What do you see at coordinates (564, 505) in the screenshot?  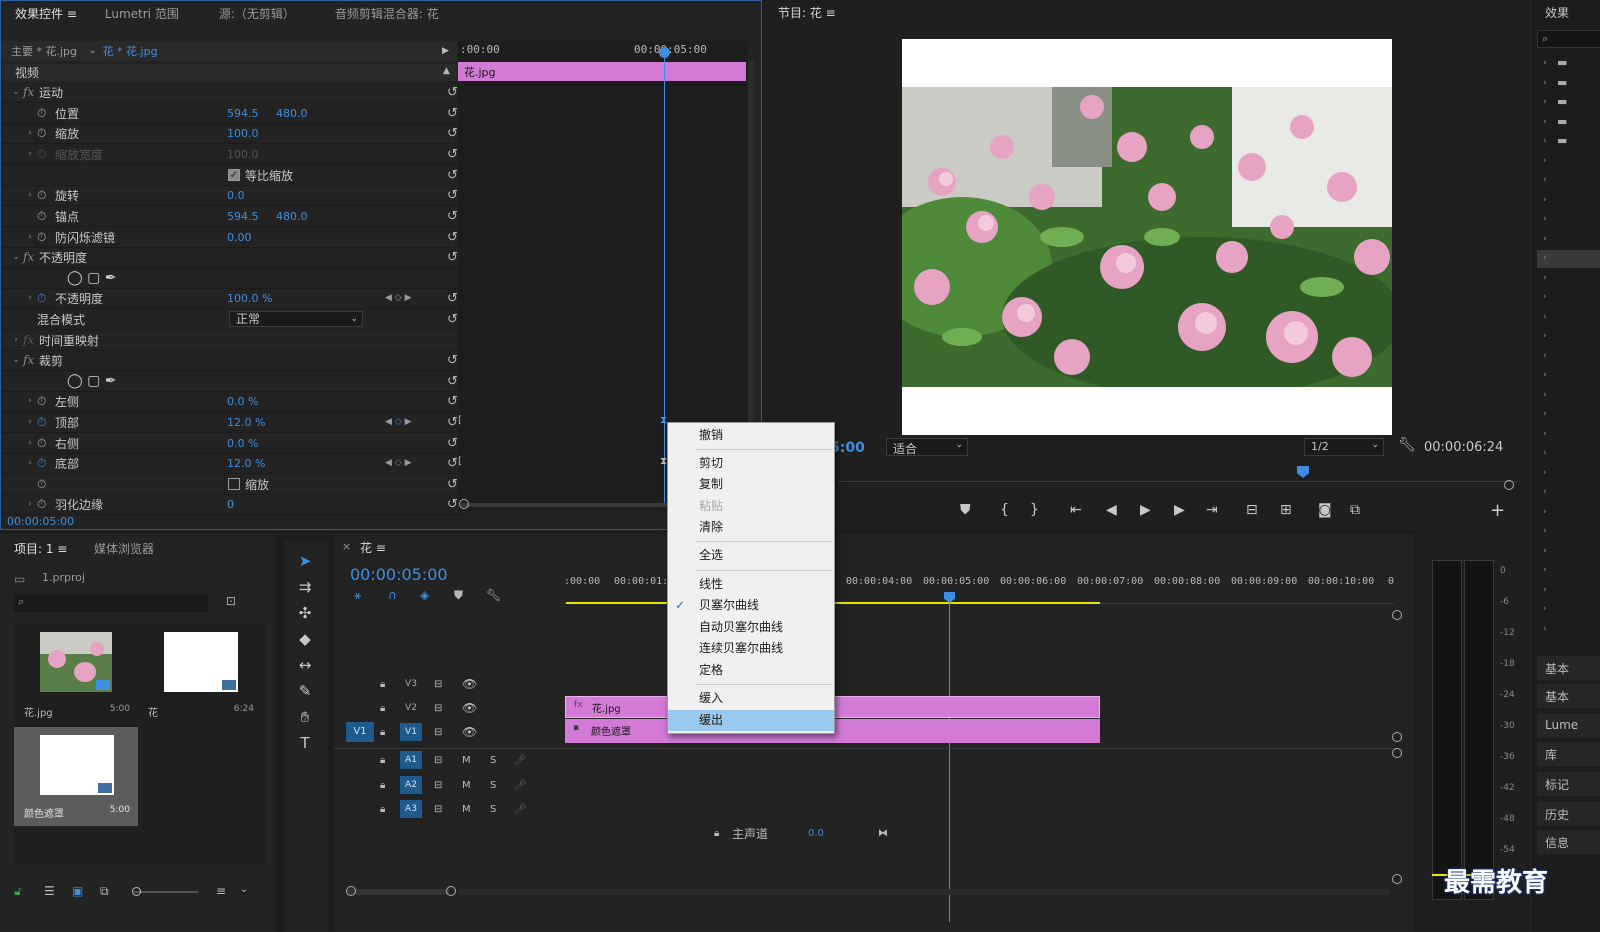 I see `kf-zoom-slider` at bounding box center [564, 505].